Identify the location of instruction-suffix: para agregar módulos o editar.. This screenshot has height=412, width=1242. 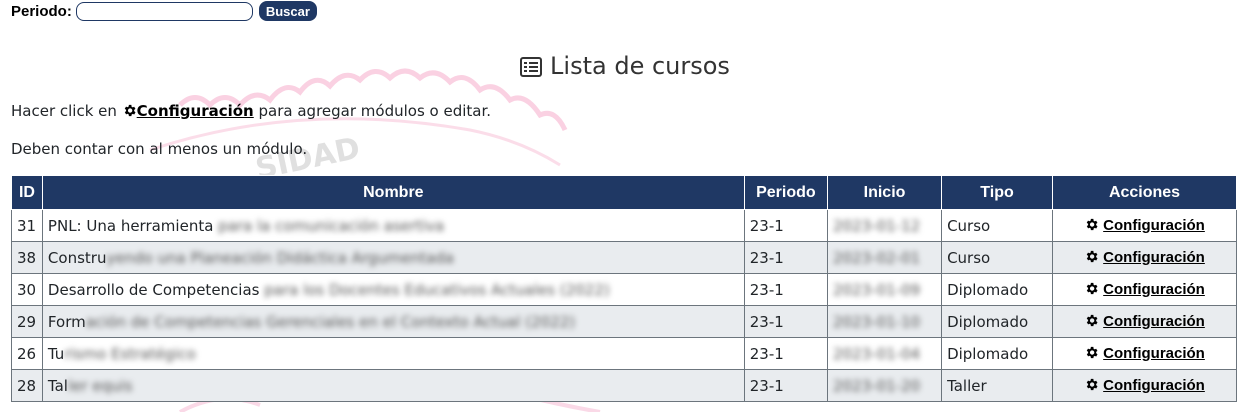
(372, 111).